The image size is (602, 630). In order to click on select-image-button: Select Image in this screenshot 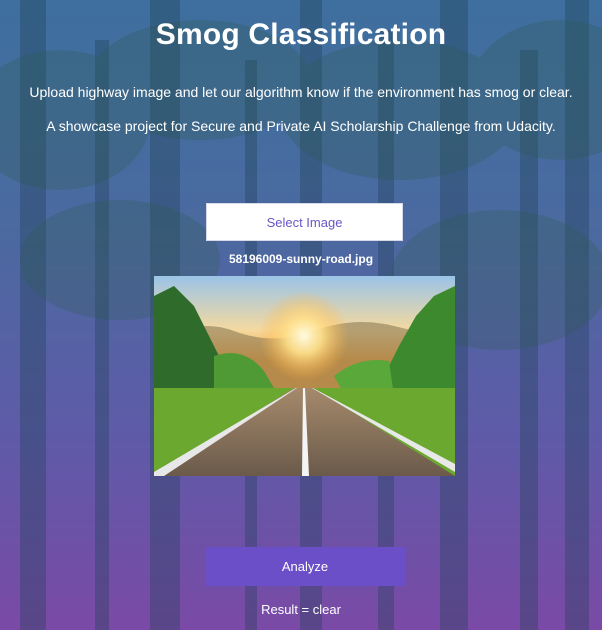, I will do `click(304, 222)`.